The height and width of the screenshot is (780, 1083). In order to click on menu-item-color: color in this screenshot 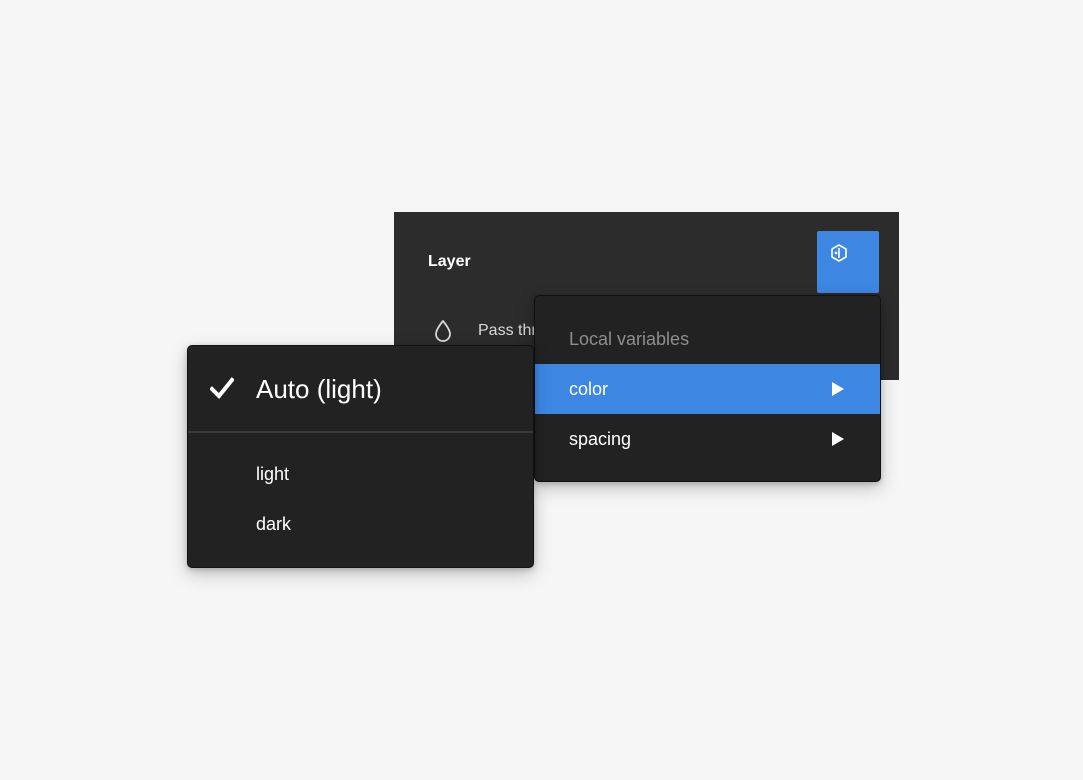, I will do `click(707, 389)`.